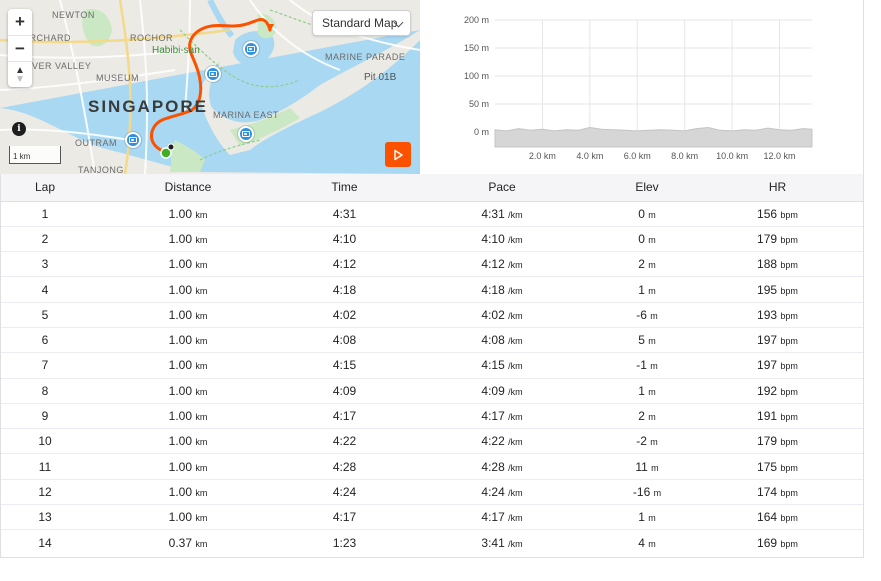 The width and height of the screenshot is (881, 581). What do you see at coordinates (45, 492) in the screenshot?
I see `lap-number: 12` at bounding box center [45, 492].